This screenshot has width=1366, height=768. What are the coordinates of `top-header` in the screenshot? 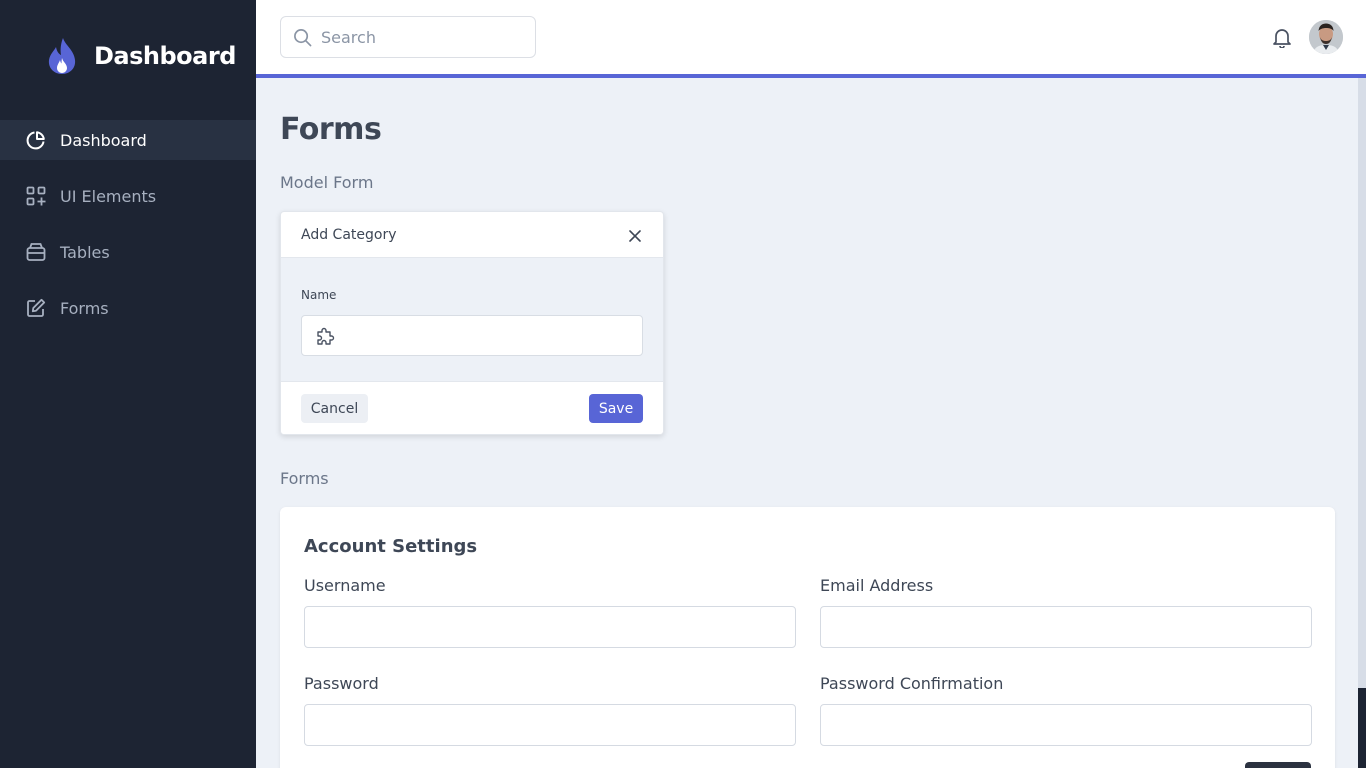 It's located at (811, 39).